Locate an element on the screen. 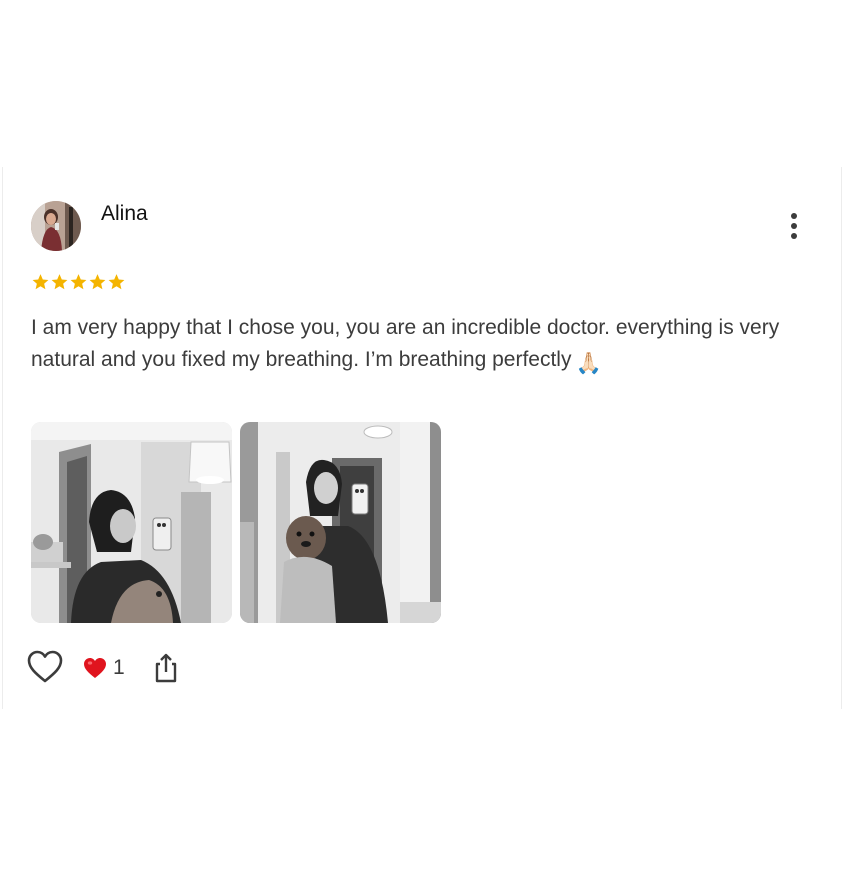 The image size is (842, 892). author-avatar is located at coordinates (56, 226).